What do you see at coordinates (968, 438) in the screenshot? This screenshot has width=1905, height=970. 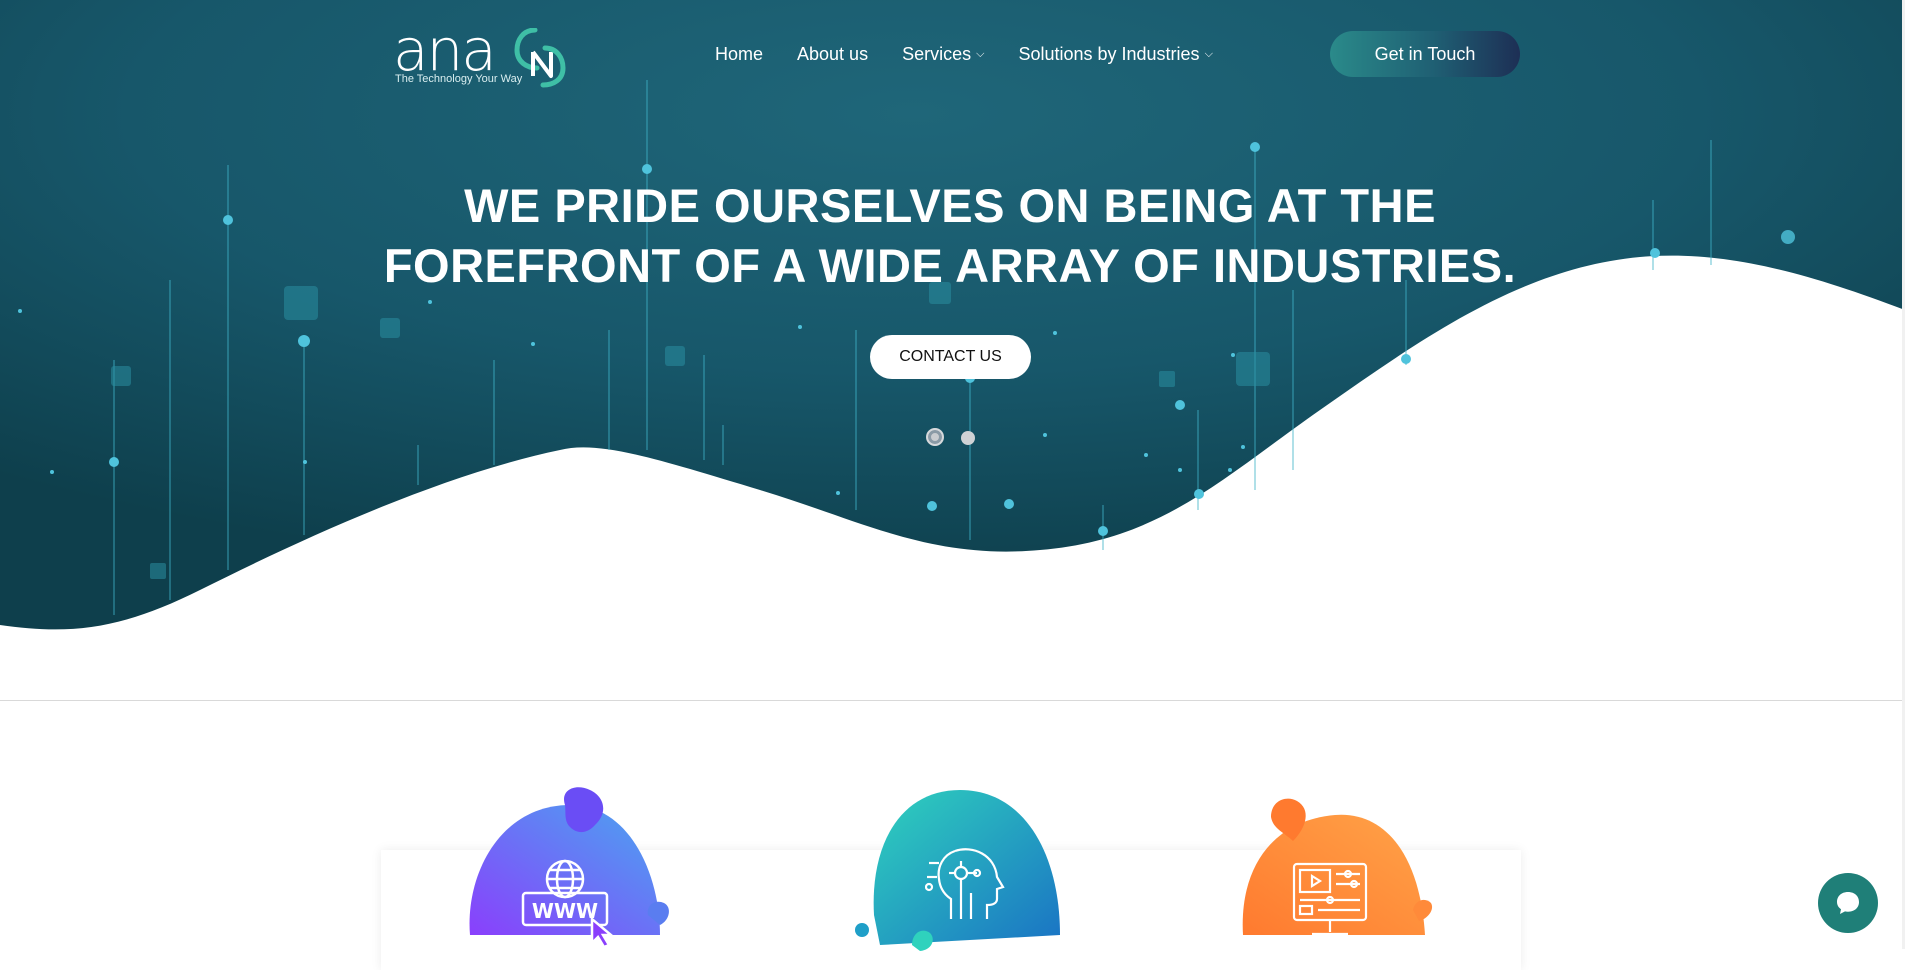 I see `slider-dot` at bounding box center [968, 438].